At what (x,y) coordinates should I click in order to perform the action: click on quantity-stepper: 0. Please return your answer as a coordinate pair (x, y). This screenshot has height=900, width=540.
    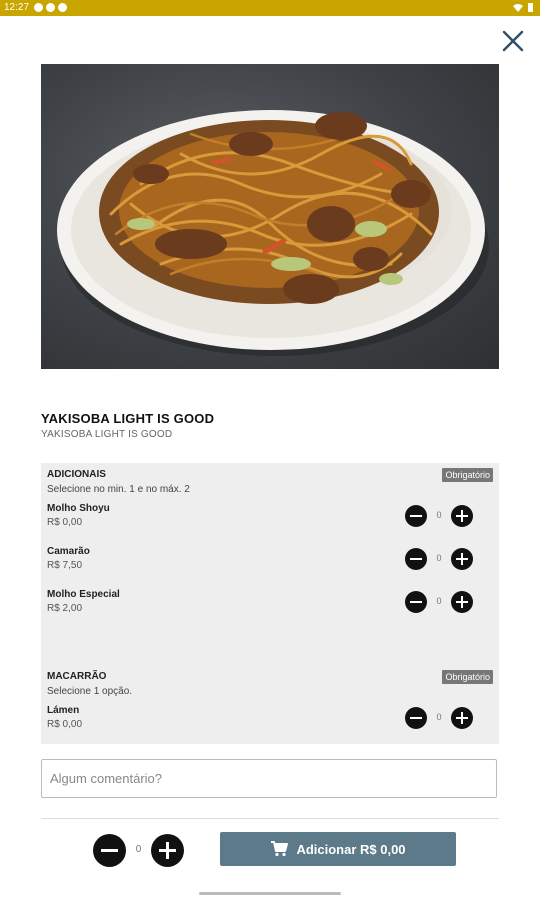
    Looking at the image, I should click on (139, 850).